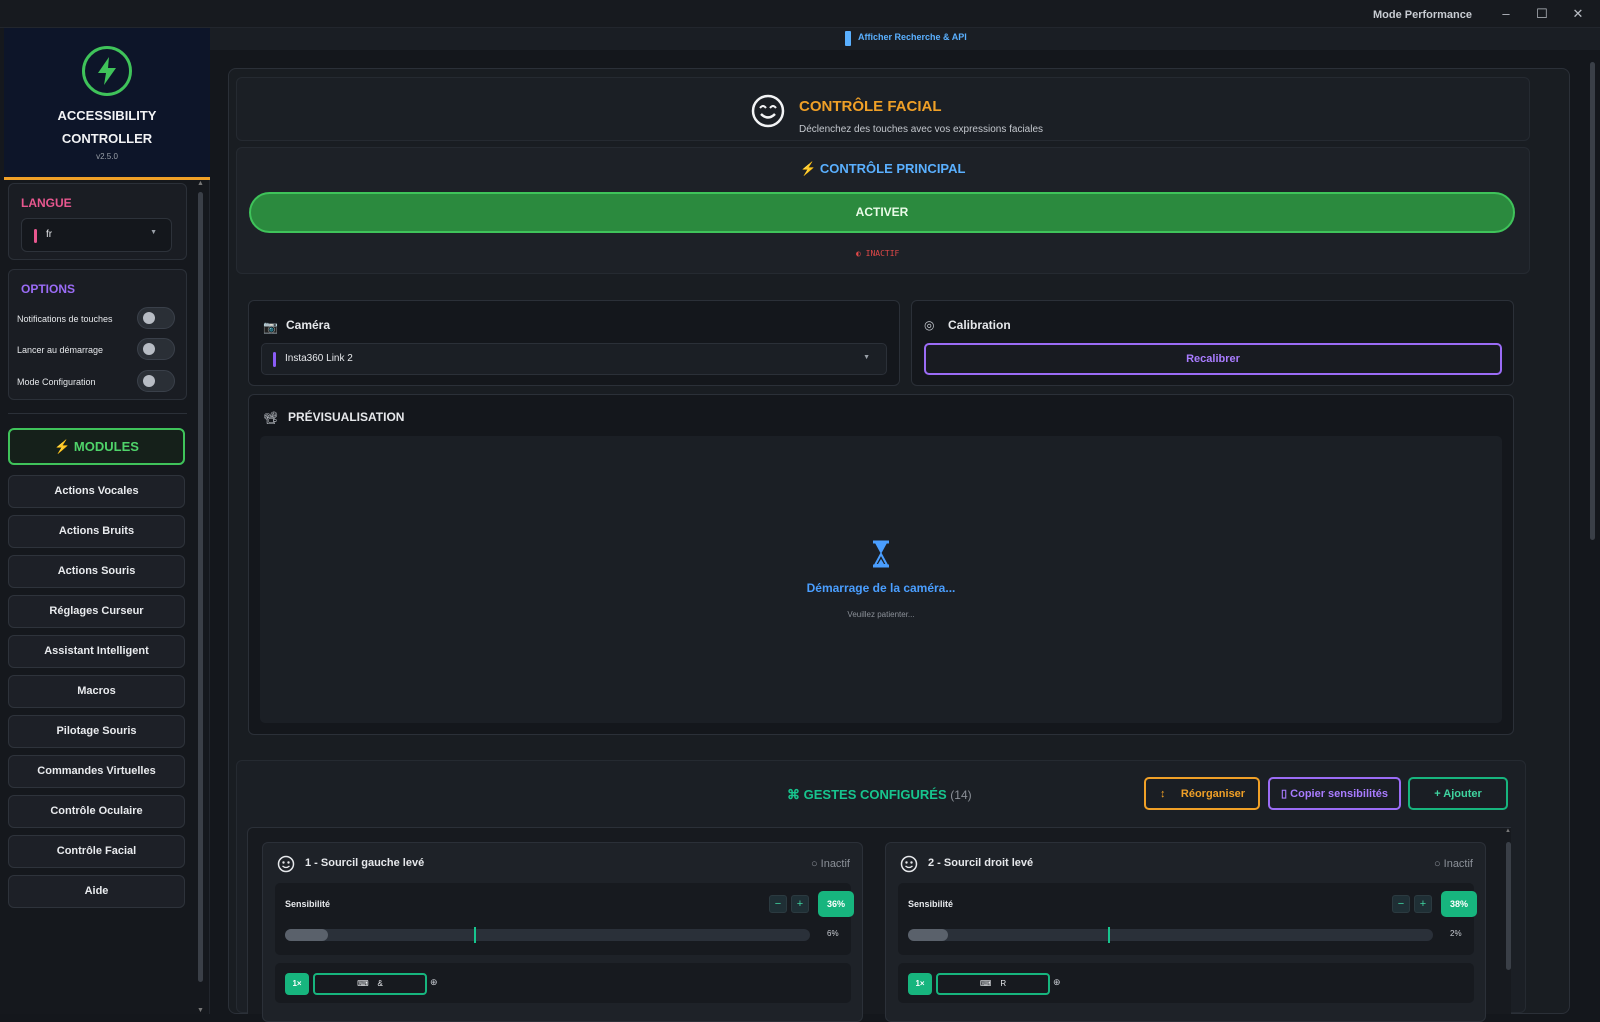 The width and height of the screenshot is (1600, 1022). I want to click on gestures-scroll-thumb, so click(1508, 906).